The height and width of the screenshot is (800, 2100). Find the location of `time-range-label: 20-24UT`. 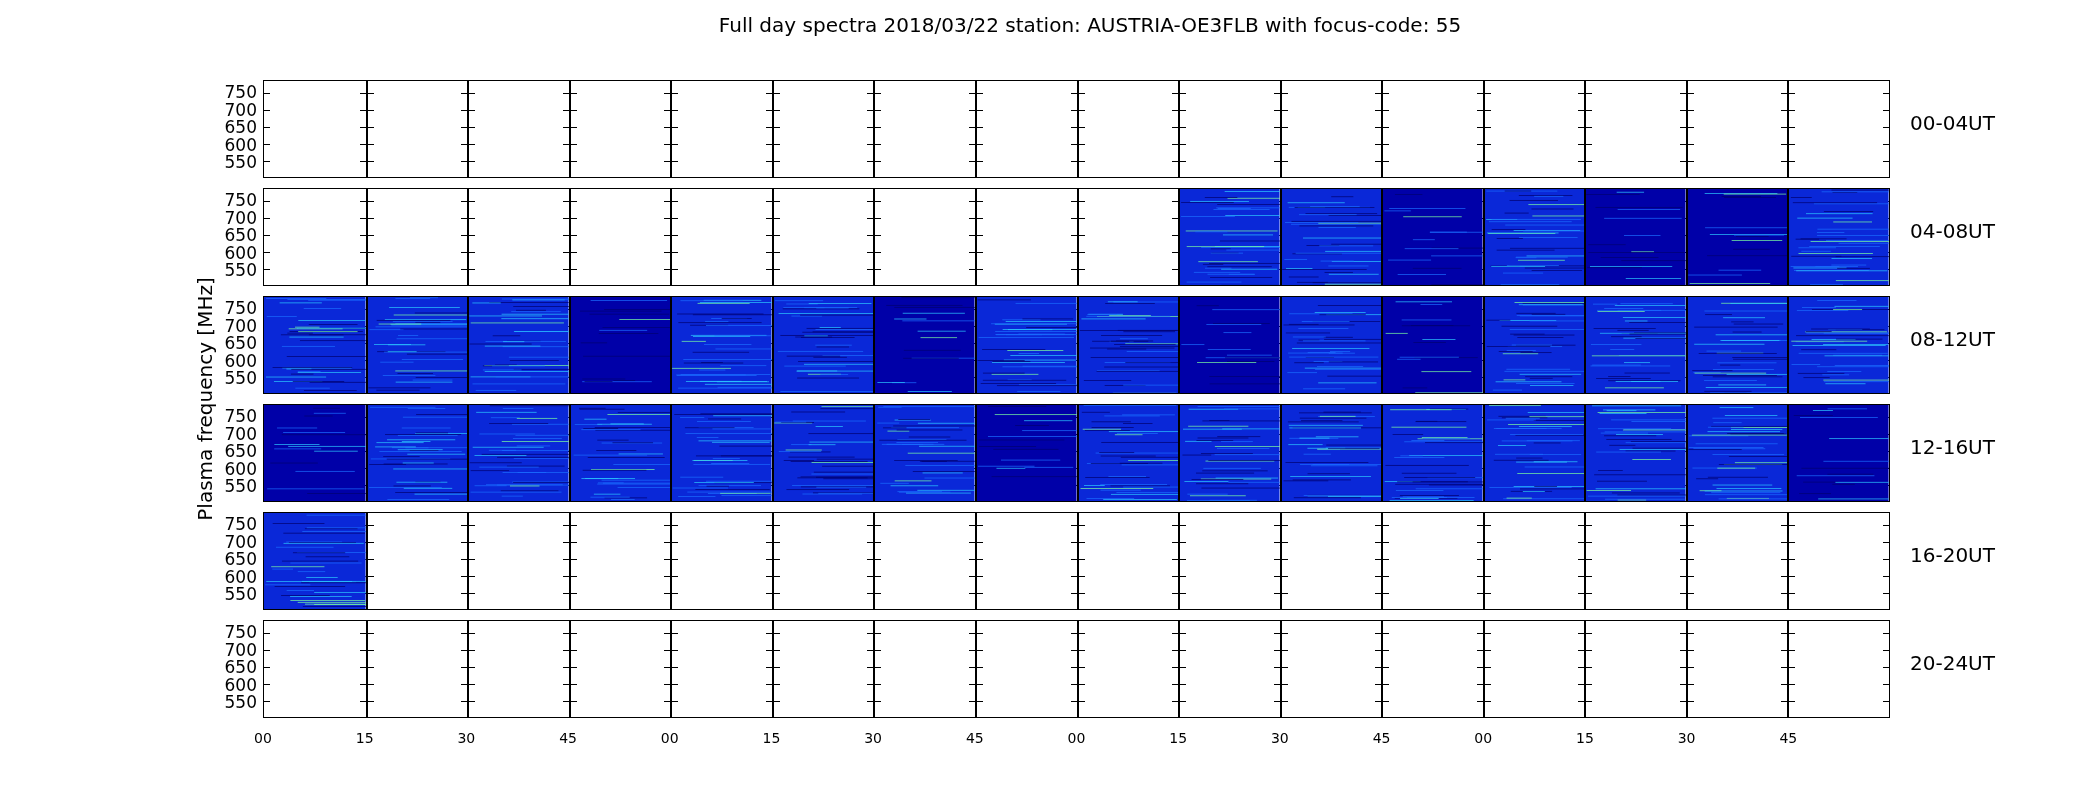

time-range-label: 20-24UT is located at coordinates (1952, 663).